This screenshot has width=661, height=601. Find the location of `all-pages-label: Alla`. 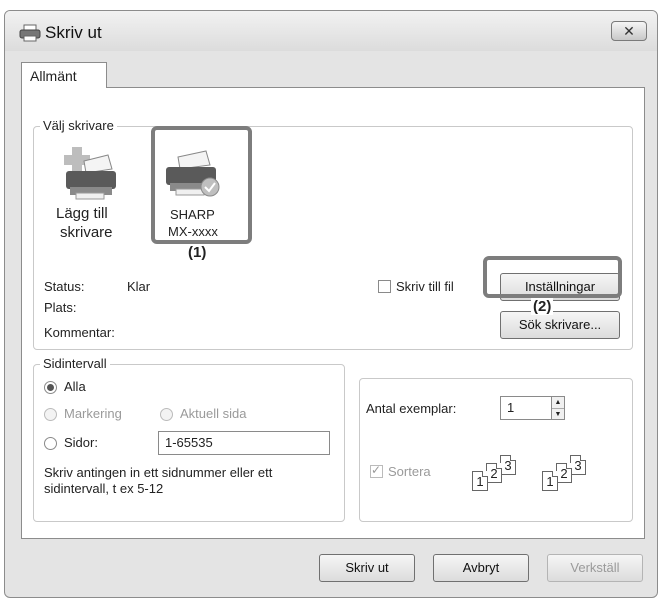

all-pages-label: Alla is located at coordinates (75, 386).